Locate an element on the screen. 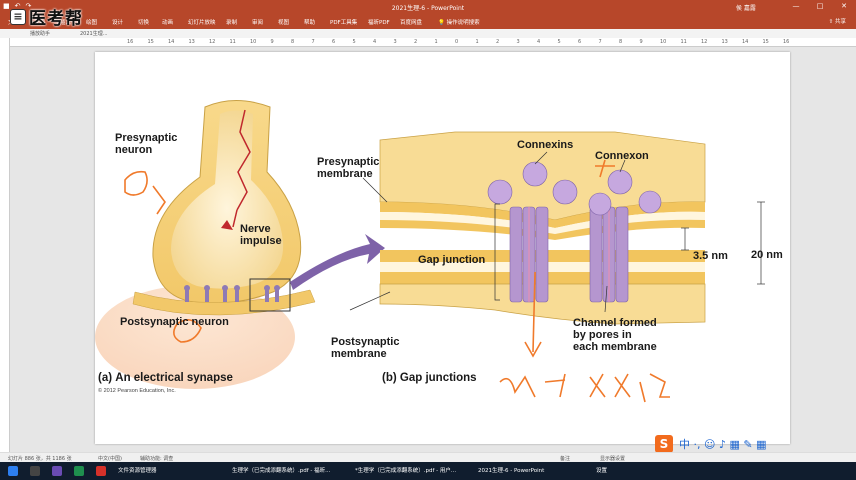 Image resolution: width=856 pixels, height=480 pixels. share-icon: ⇧ is located at coordinates (831, 22).